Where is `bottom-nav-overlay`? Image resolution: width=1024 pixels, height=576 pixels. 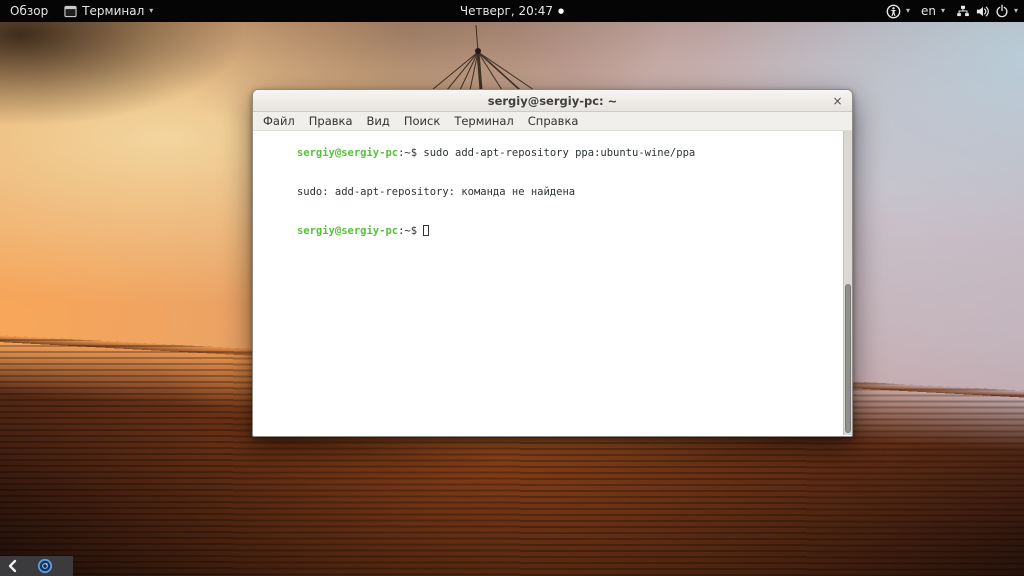
bottom-nav-overlay is located at coordinates (36, 566).